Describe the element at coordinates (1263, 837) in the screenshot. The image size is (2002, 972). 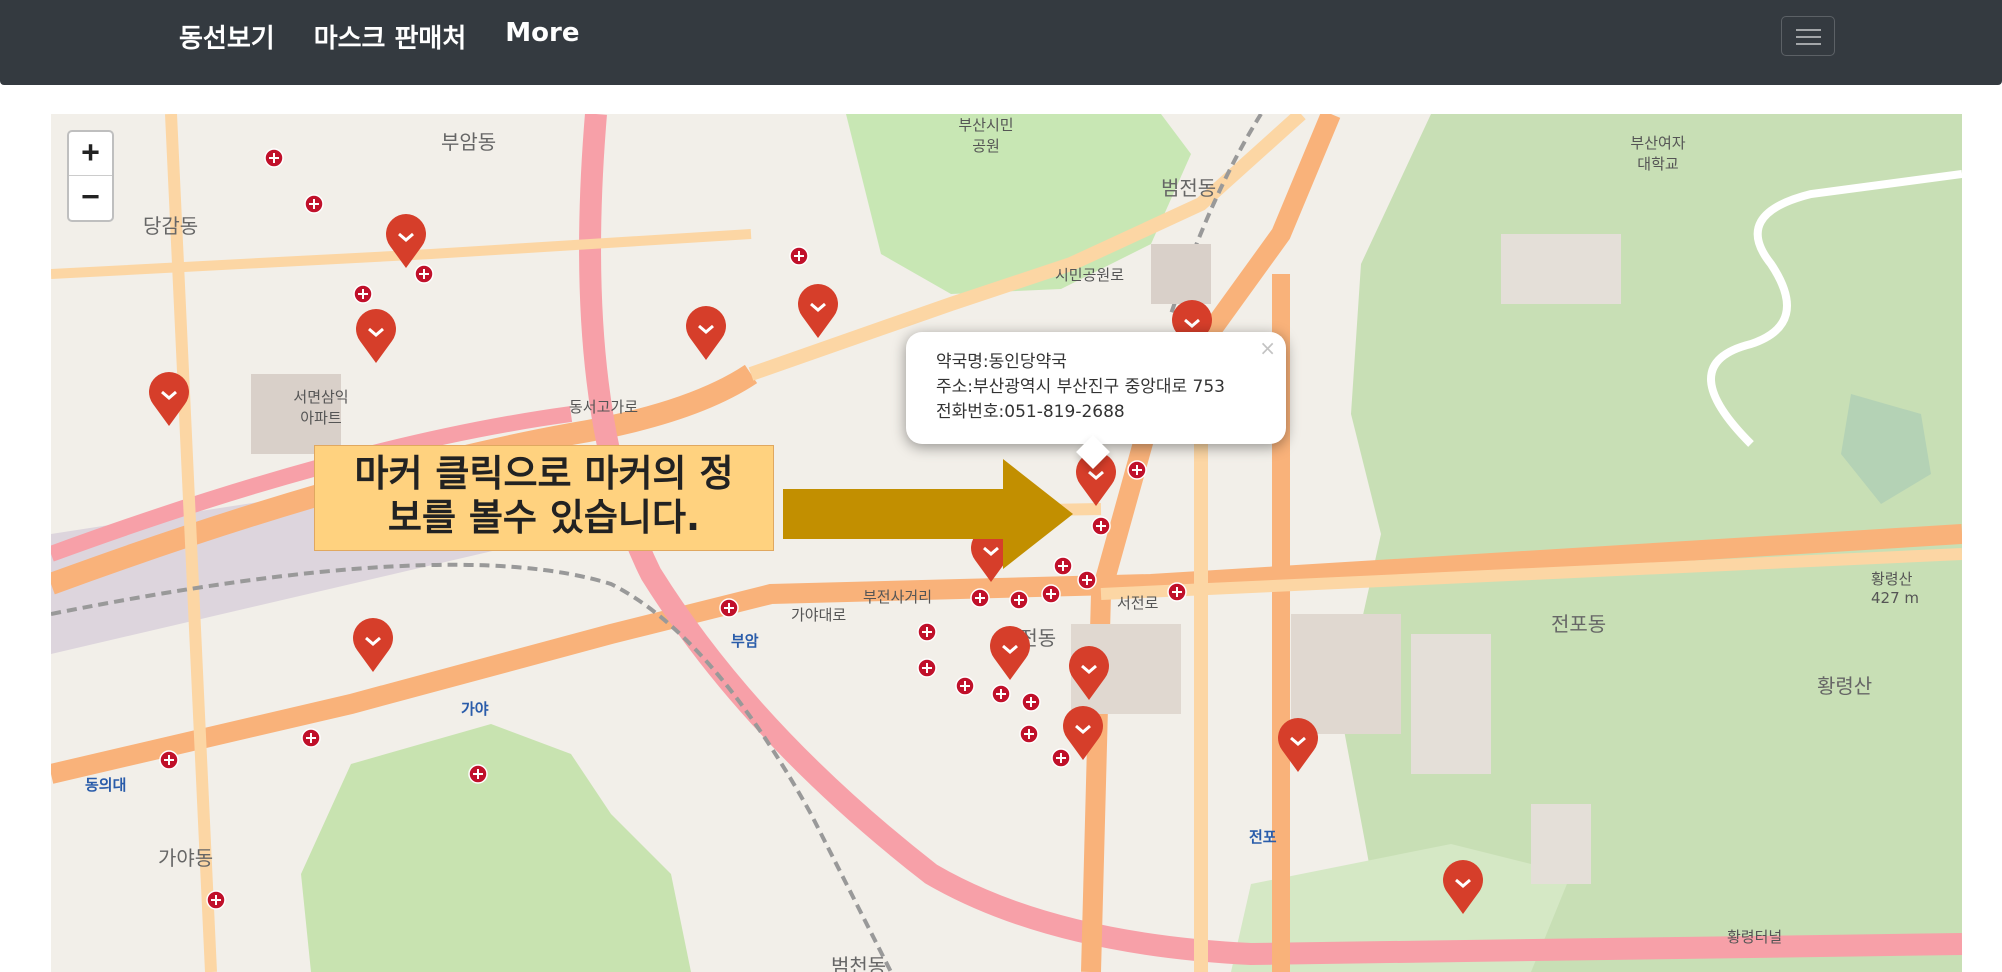
I see `label-jeonpo-station: 전포` at that location.